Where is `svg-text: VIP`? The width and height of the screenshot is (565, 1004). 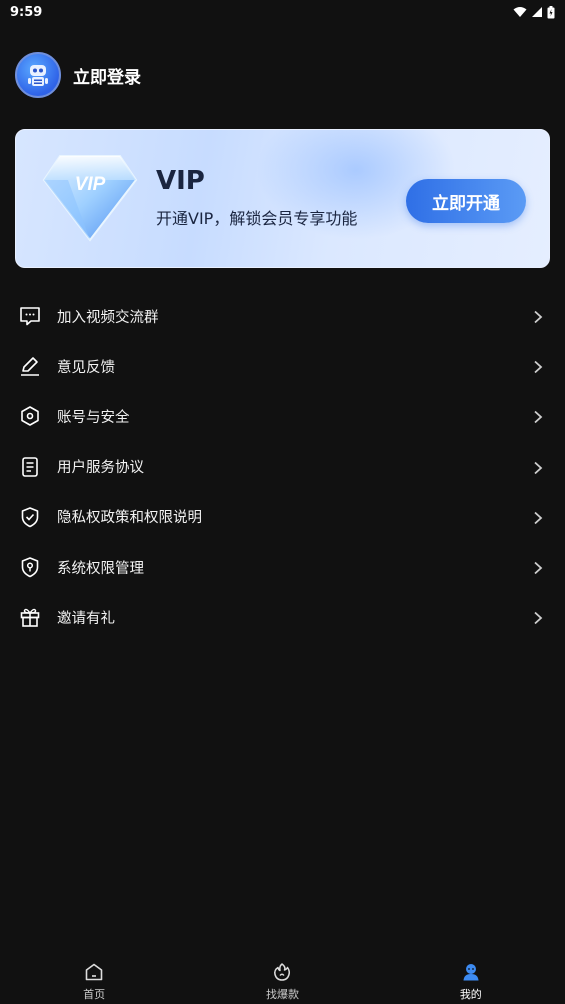
svg-text: VIP is located at coordinates (90, 184).